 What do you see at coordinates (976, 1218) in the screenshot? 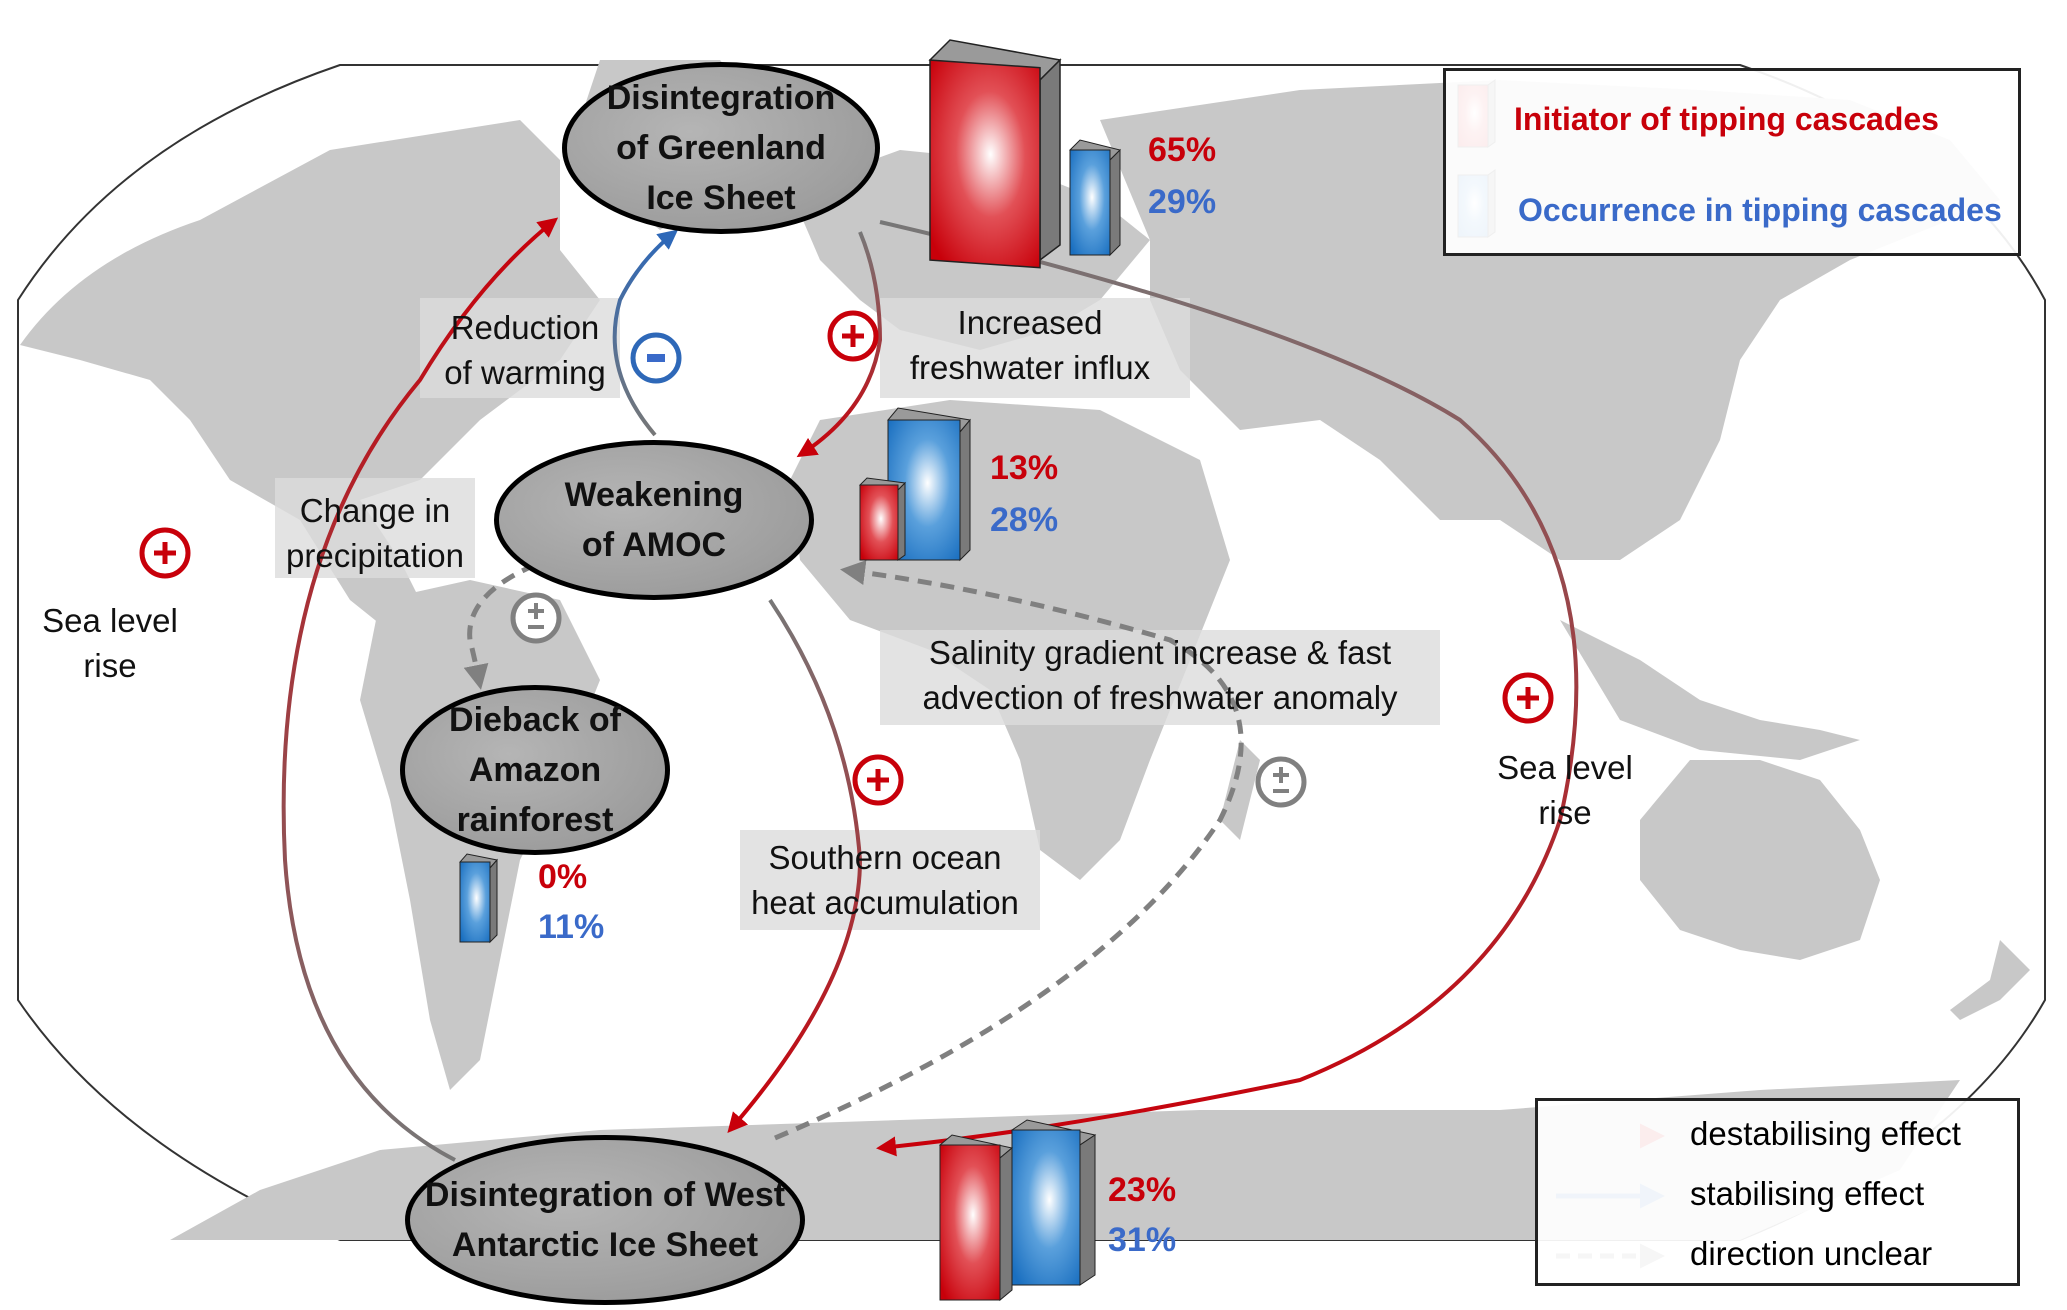
I see `domino-initiator-wais` at bounding box center [976, 1218].